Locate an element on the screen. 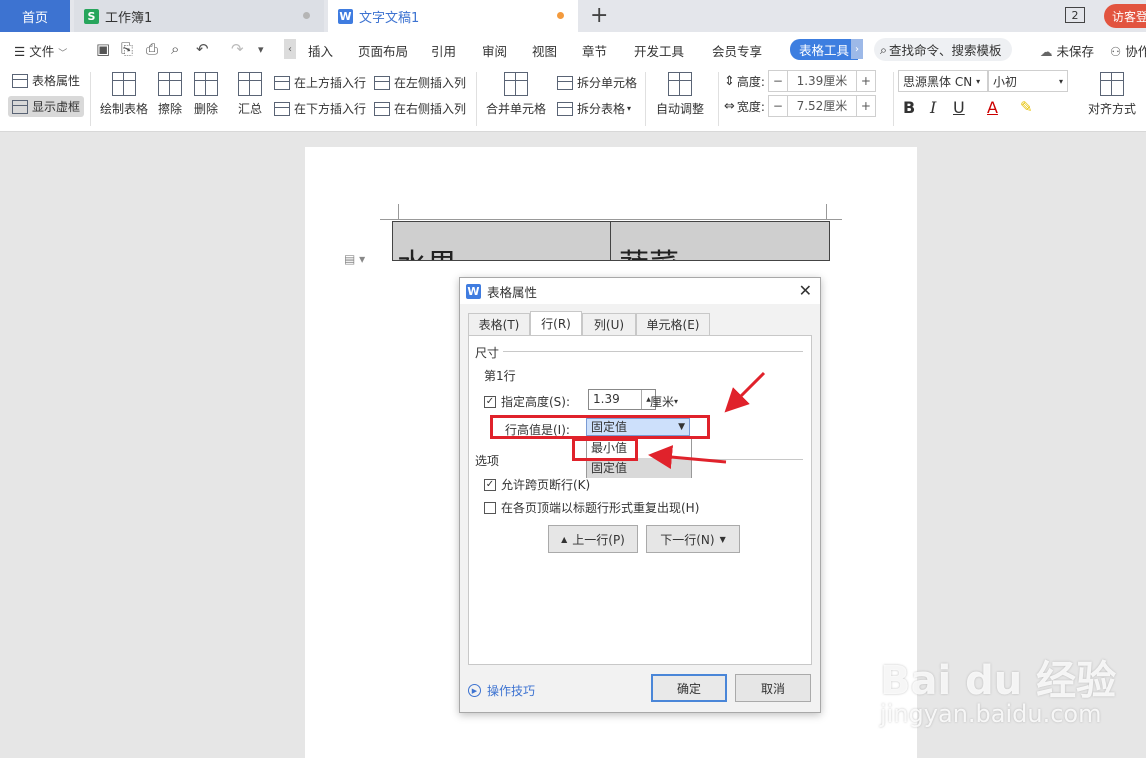  baidu-watermark-url: jingyan.baidu.com is located at coordinates (991, 714).